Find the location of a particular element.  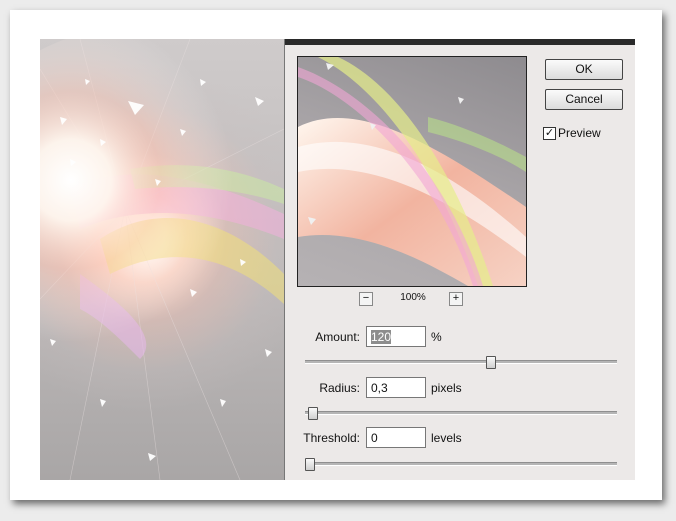

threshold-unit: levels is located at coordinates (446, 438).